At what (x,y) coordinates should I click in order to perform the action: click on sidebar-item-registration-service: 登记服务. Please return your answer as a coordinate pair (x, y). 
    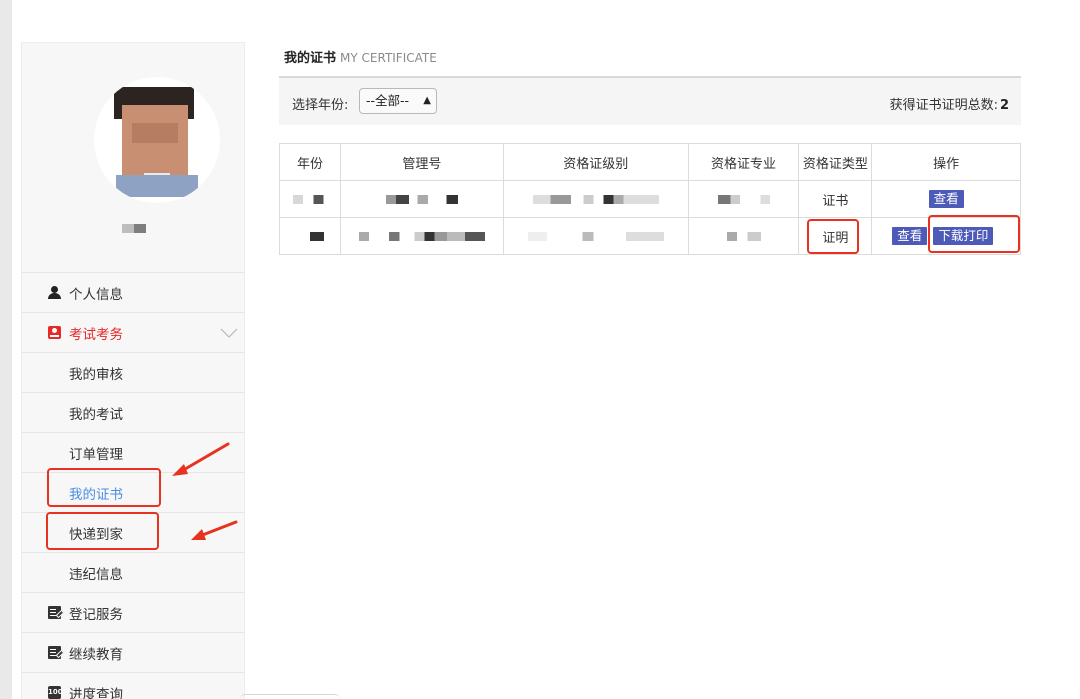
    Looking at the image, I should click on (133, 612).